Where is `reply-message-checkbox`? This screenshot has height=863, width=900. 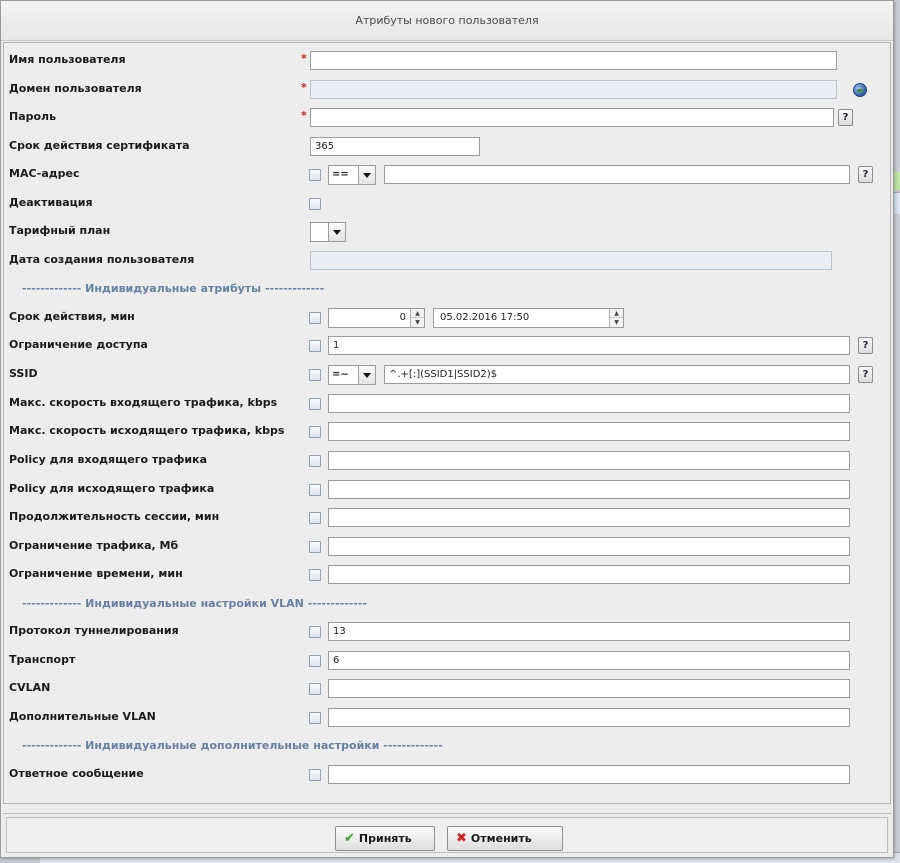
reply-message-checkbox is located at coordinates (315, 775).